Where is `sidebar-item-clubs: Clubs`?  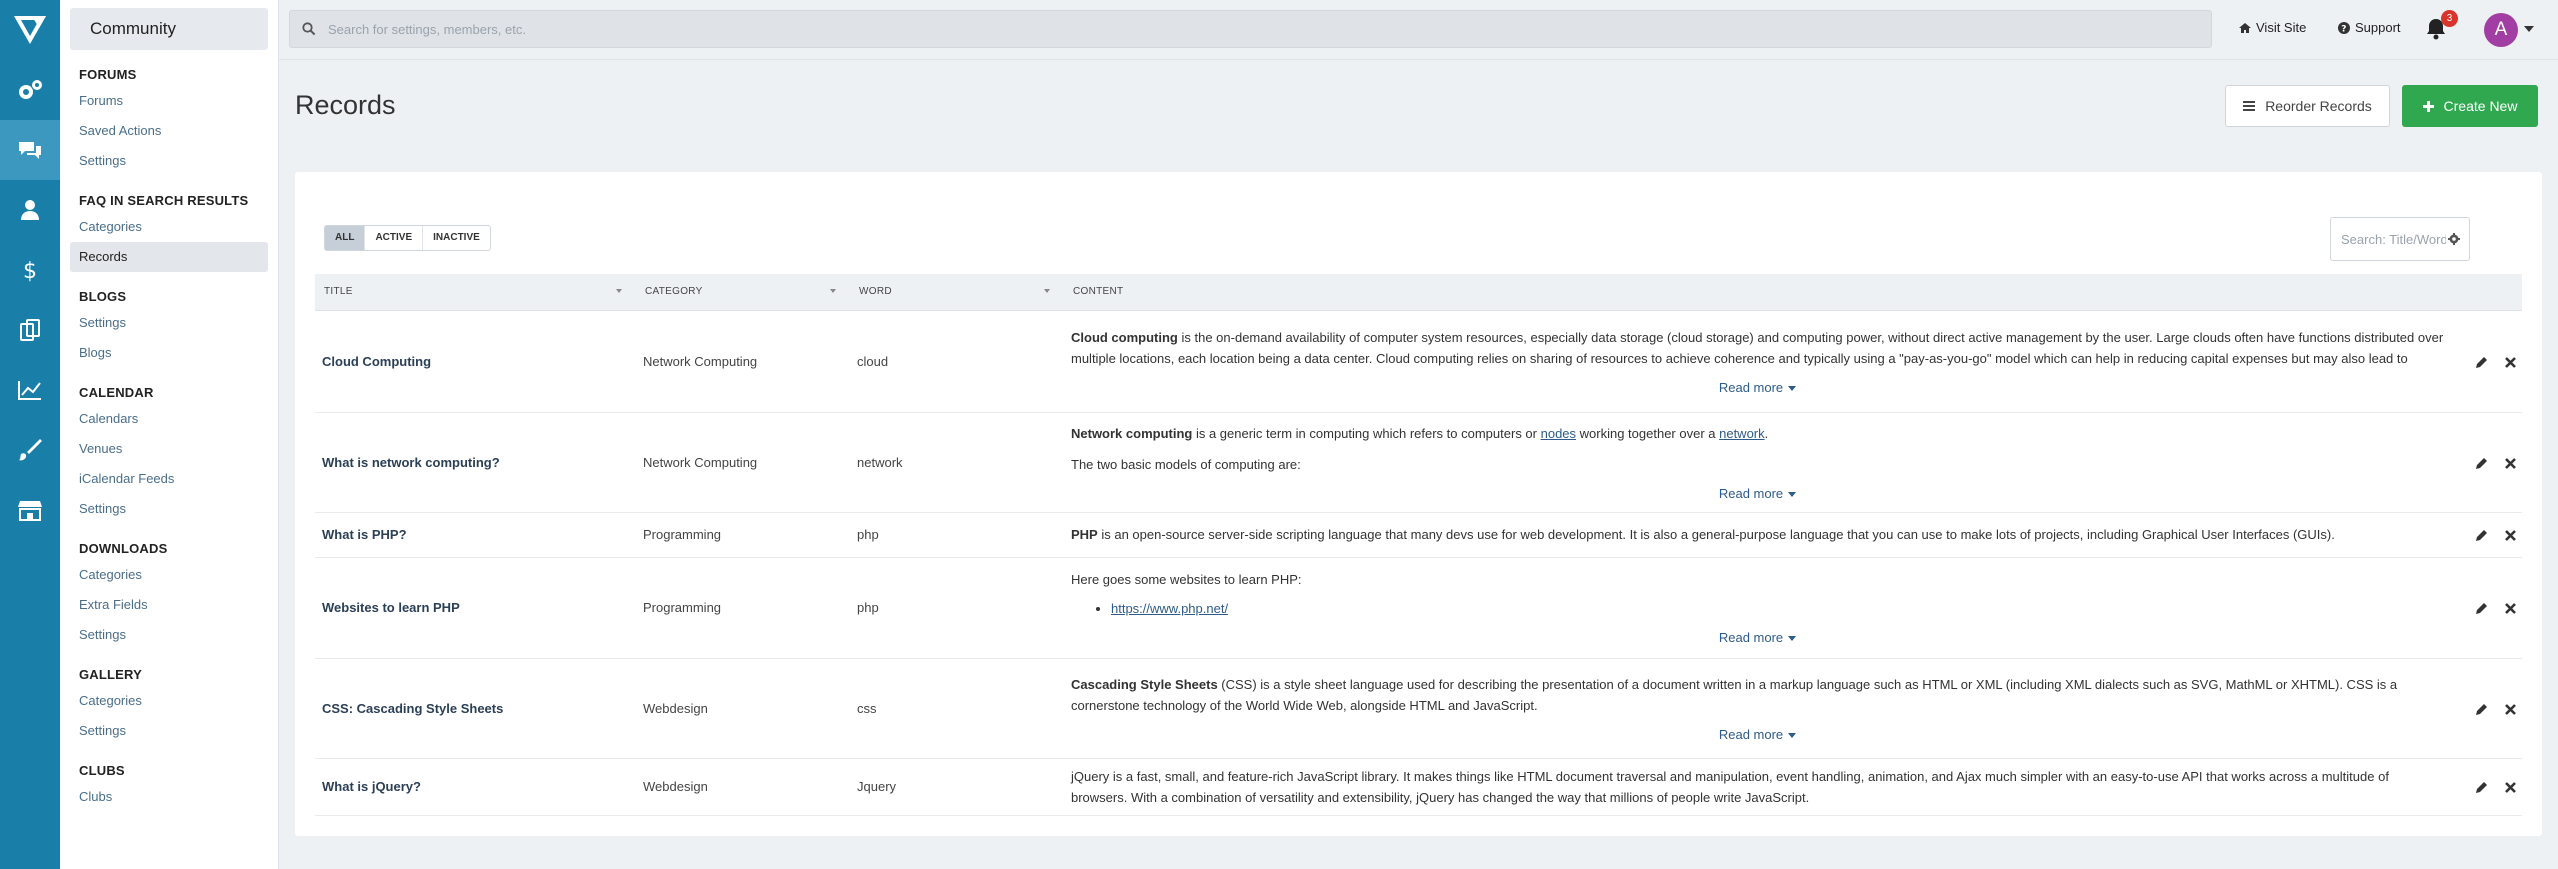
sidebar-item-clubs: Clubs is located at coordinates (169, 797).